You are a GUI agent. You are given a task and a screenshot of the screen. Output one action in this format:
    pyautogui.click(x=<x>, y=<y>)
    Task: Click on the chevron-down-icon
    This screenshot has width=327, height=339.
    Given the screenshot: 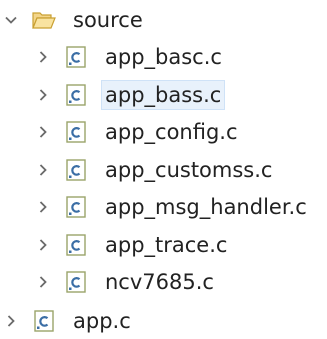 What is the action you would take?
    pyautogui.click(x=11, y=20)
    